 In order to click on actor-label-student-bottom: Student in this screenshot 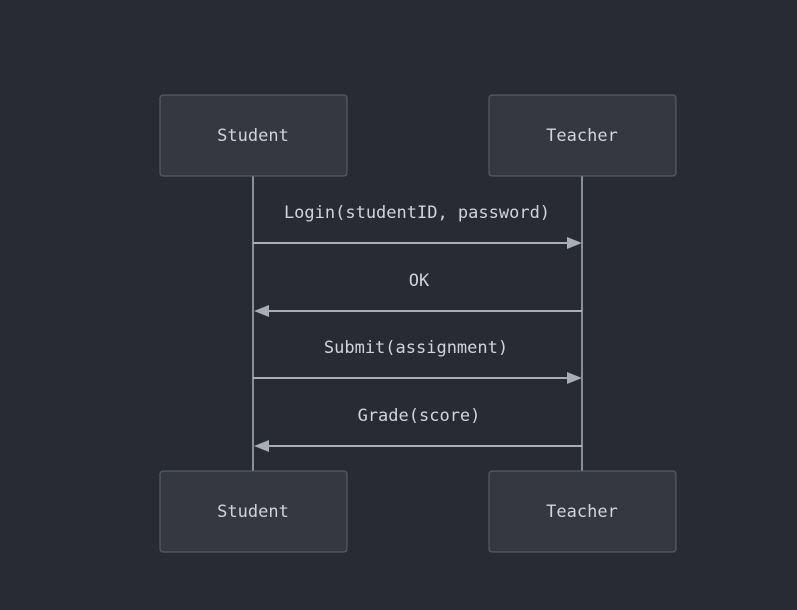, I will do `click(253, 512)`.